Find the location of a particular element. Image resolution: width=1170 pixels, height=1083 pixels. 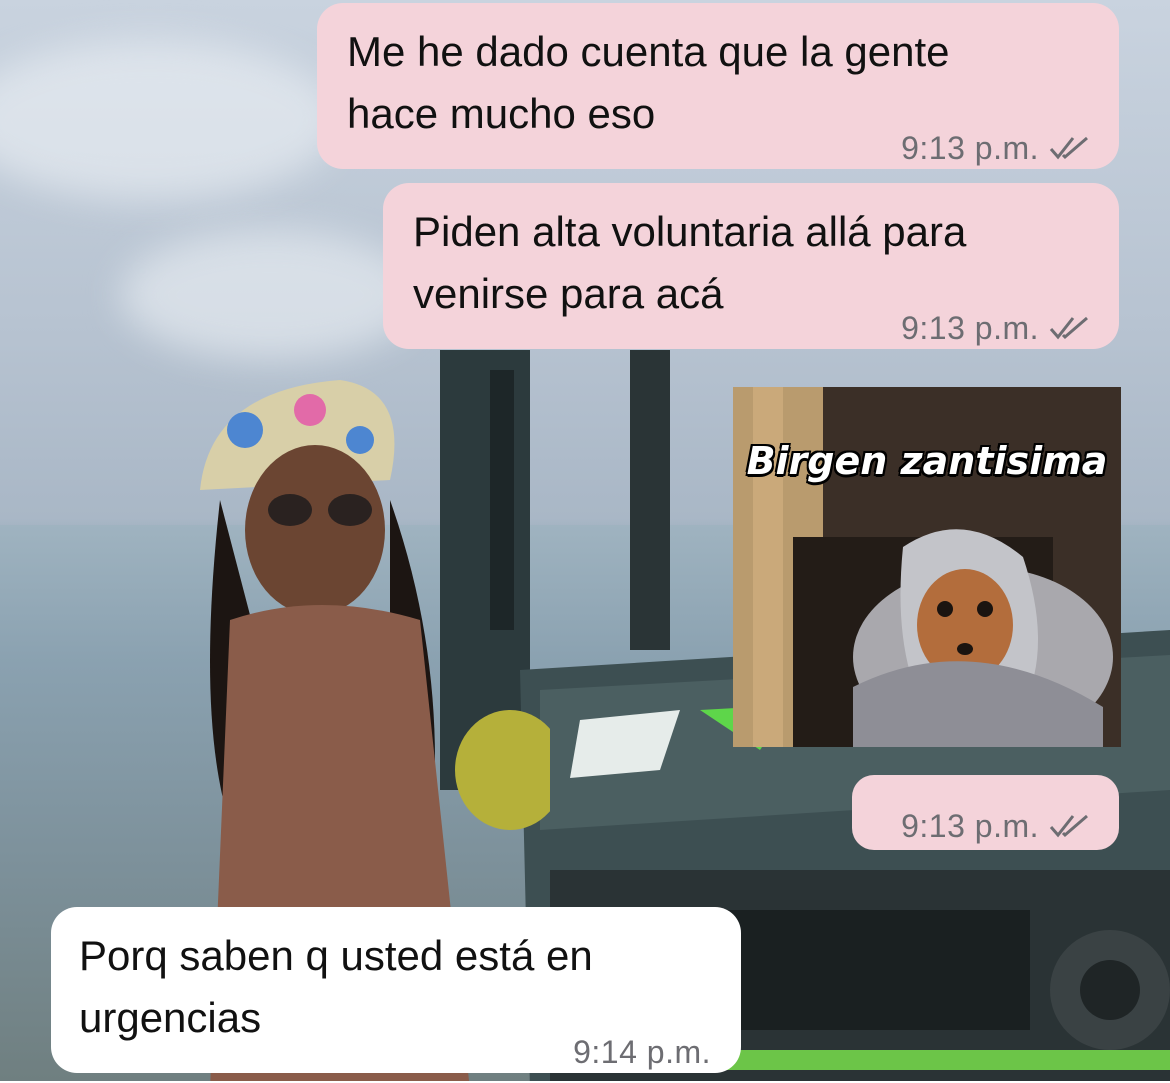

message-line: venirse para acá is located at coordinates (568, 293).